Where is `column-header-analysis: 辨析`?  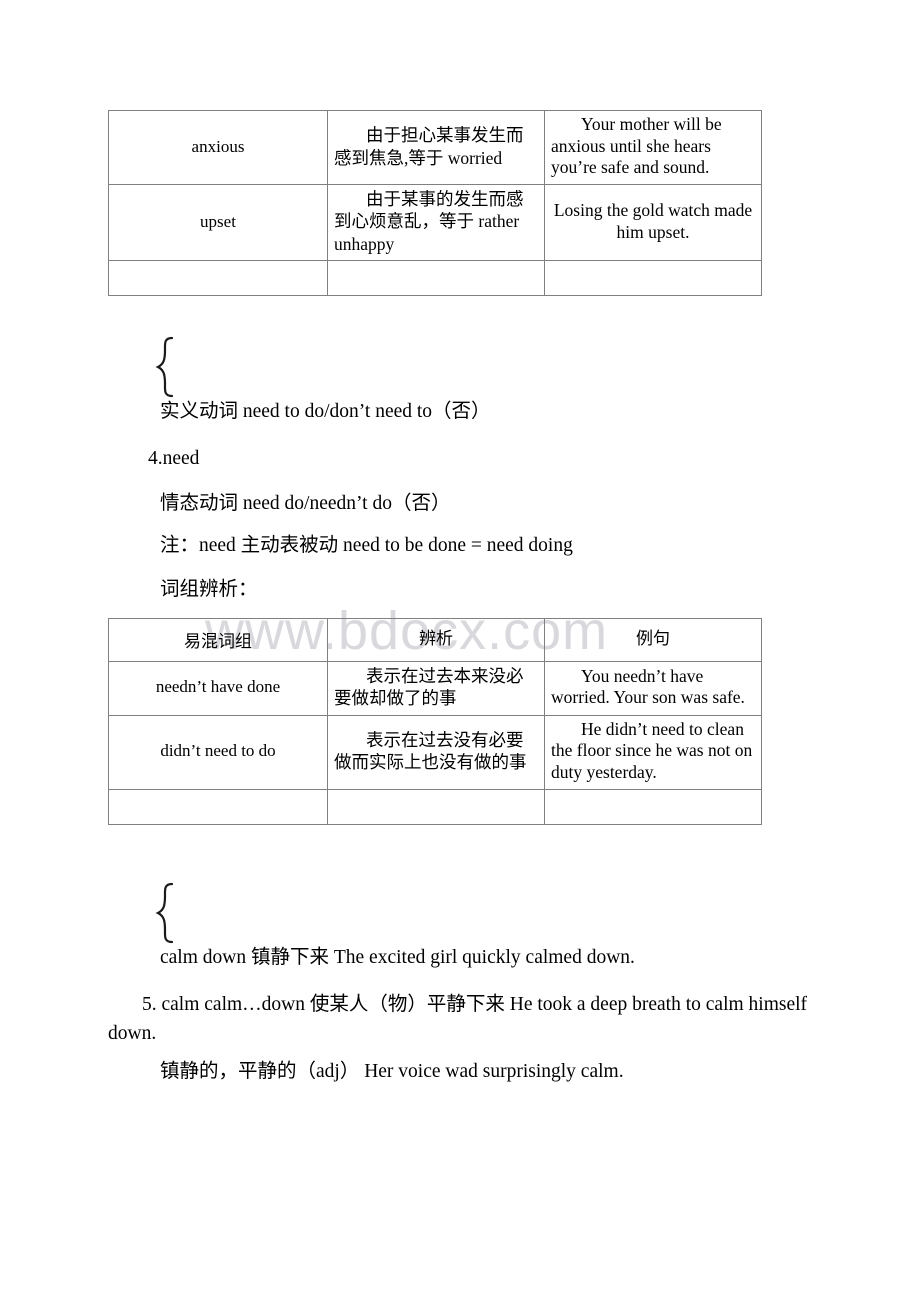 column-header-analysis: 辨析 is located at coordinates (436, 640).